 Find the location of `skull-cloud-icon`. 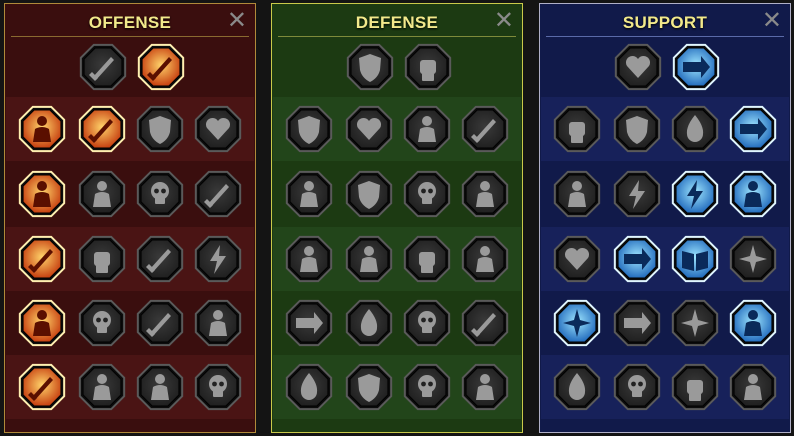

skull-cloud-icon is located at coordinates (102, 323).